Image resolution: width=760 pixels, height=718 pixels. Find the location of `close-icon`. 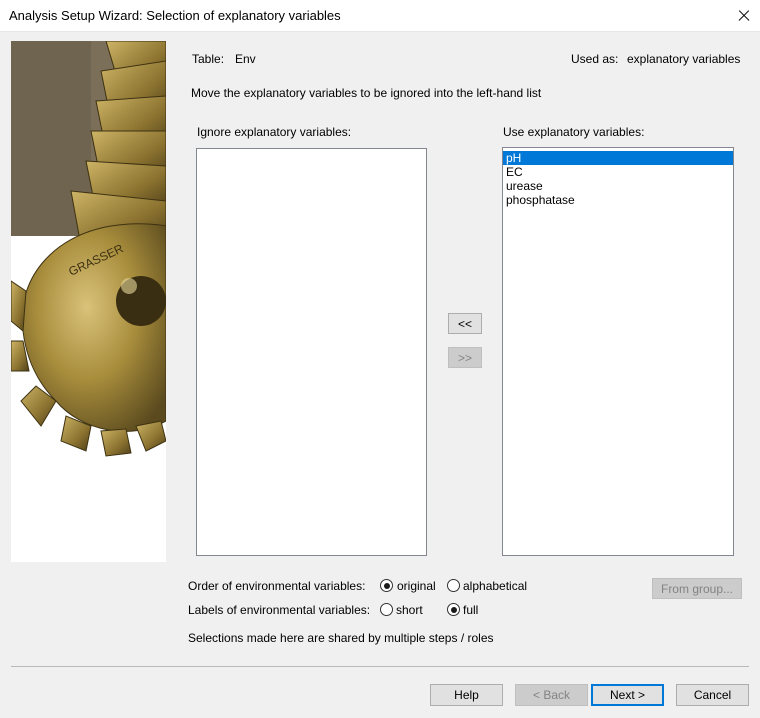

close-icon is located at coordinates (743, 15).